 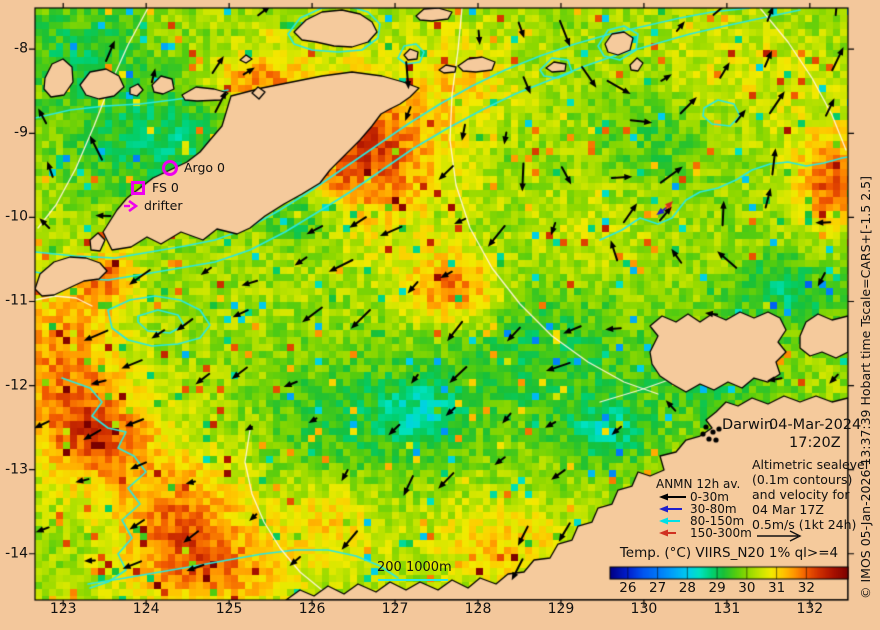 What do you see at coordinates (628, 588) in the screenshot?
I see `colorbar-tick-label: 26` at bounding box center [628, 588].